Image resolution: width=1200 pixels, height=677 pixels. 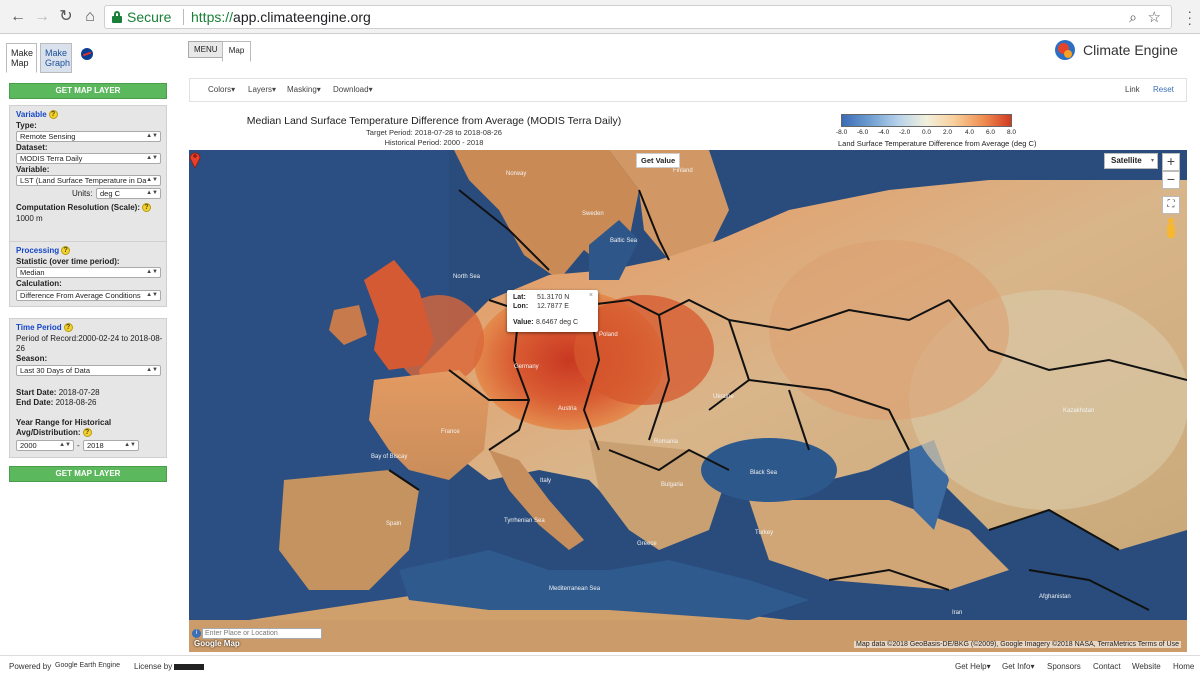 I want to click on map-label: Bulgaria, so click(x=672, y=485).